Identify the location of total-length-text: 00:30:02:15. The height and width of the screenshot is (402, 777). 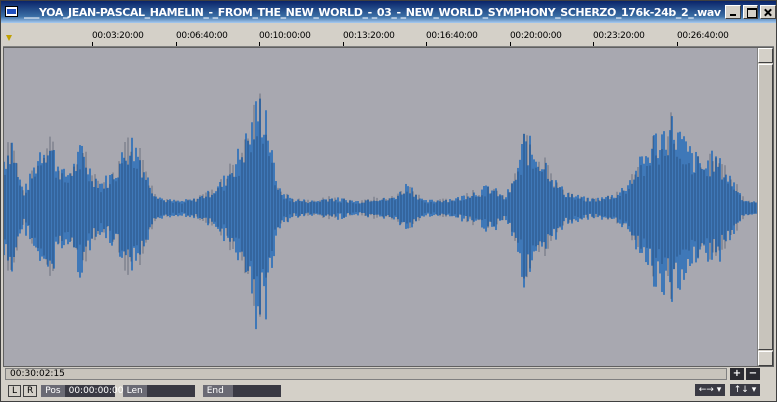
(37, 374).